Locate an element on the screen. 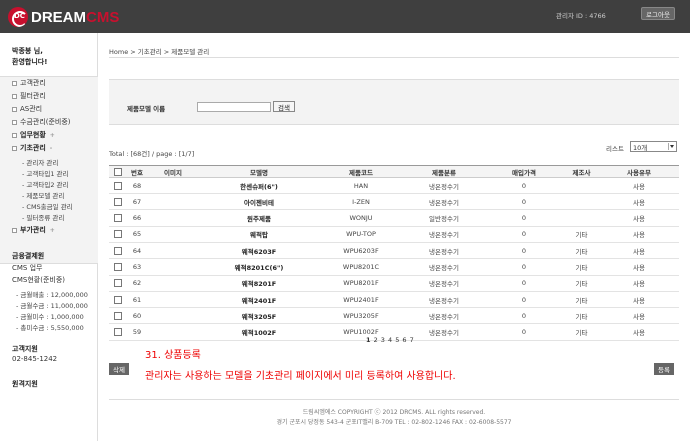 The image size is (690, 441). table-row: 65 웨적탑 WPU-TOP 냉온정수기 0 기타 사용 is located at coordinates (394, 235).